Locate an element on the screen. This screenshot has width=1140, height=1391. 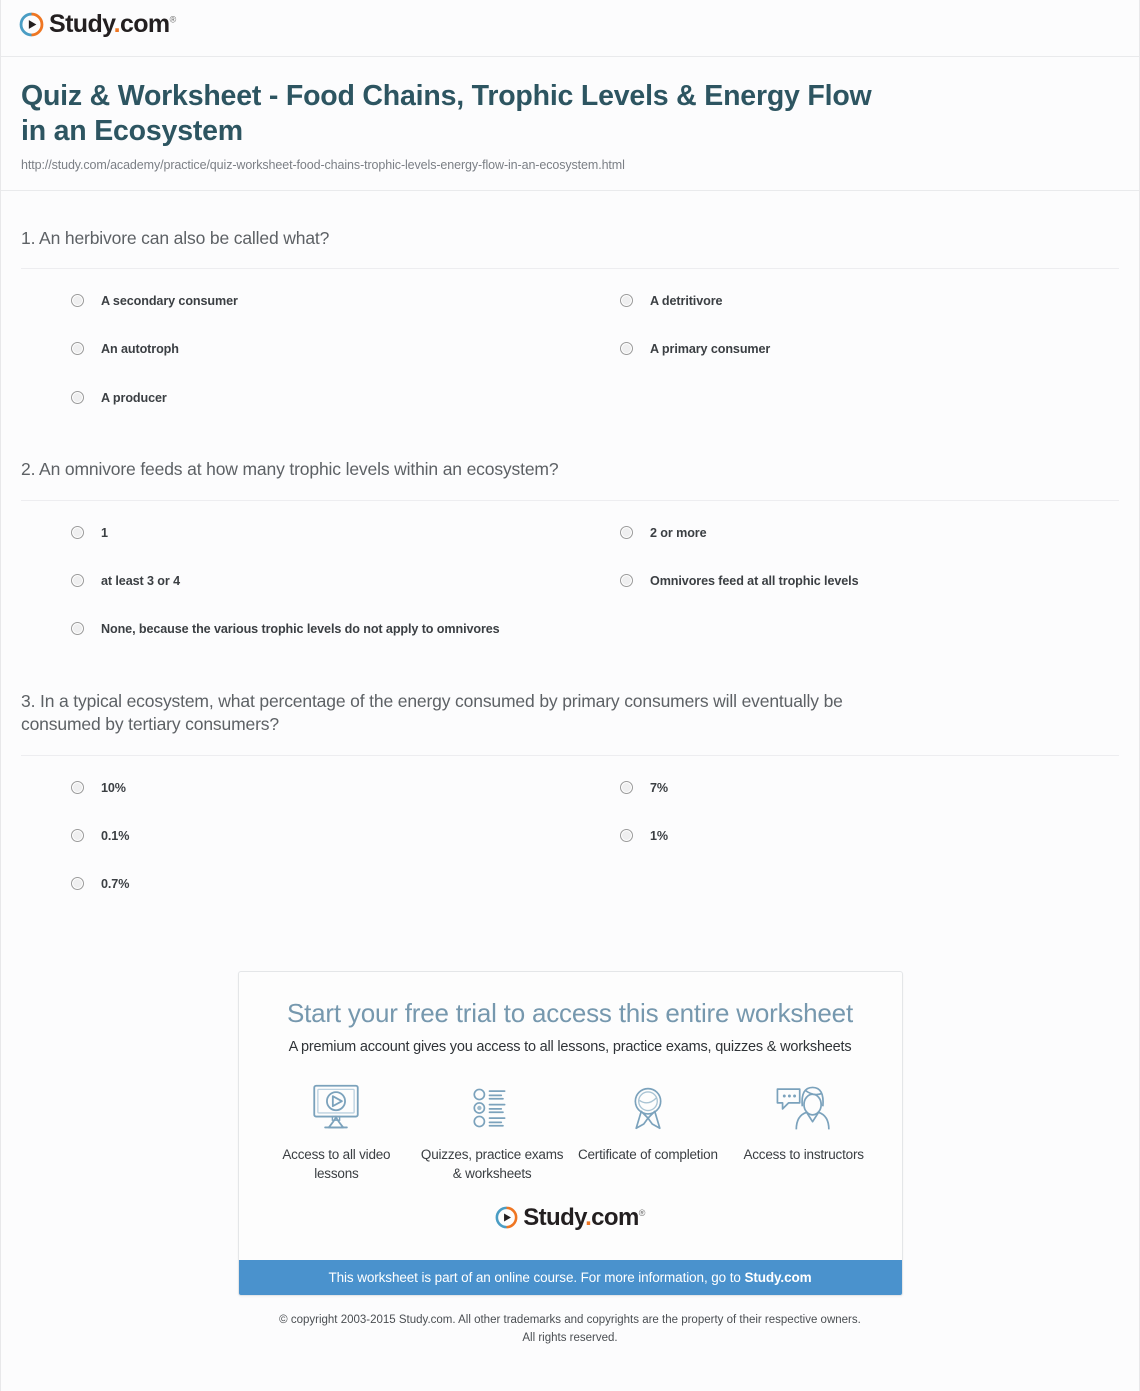
answer-option: A primary consumer is located at coordinates (844, 349).